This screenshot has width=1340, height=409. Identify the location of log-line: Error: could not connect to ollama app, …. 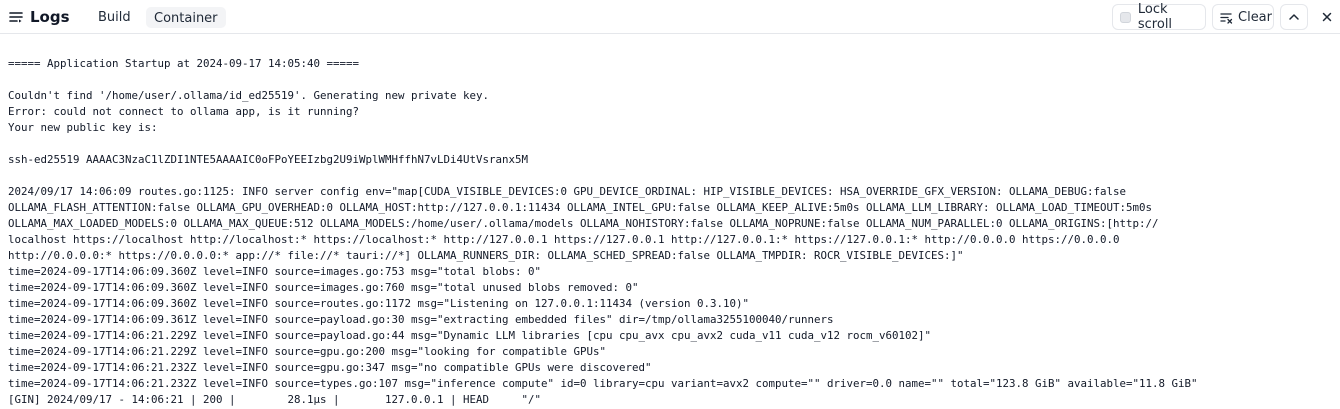
(184, 111).